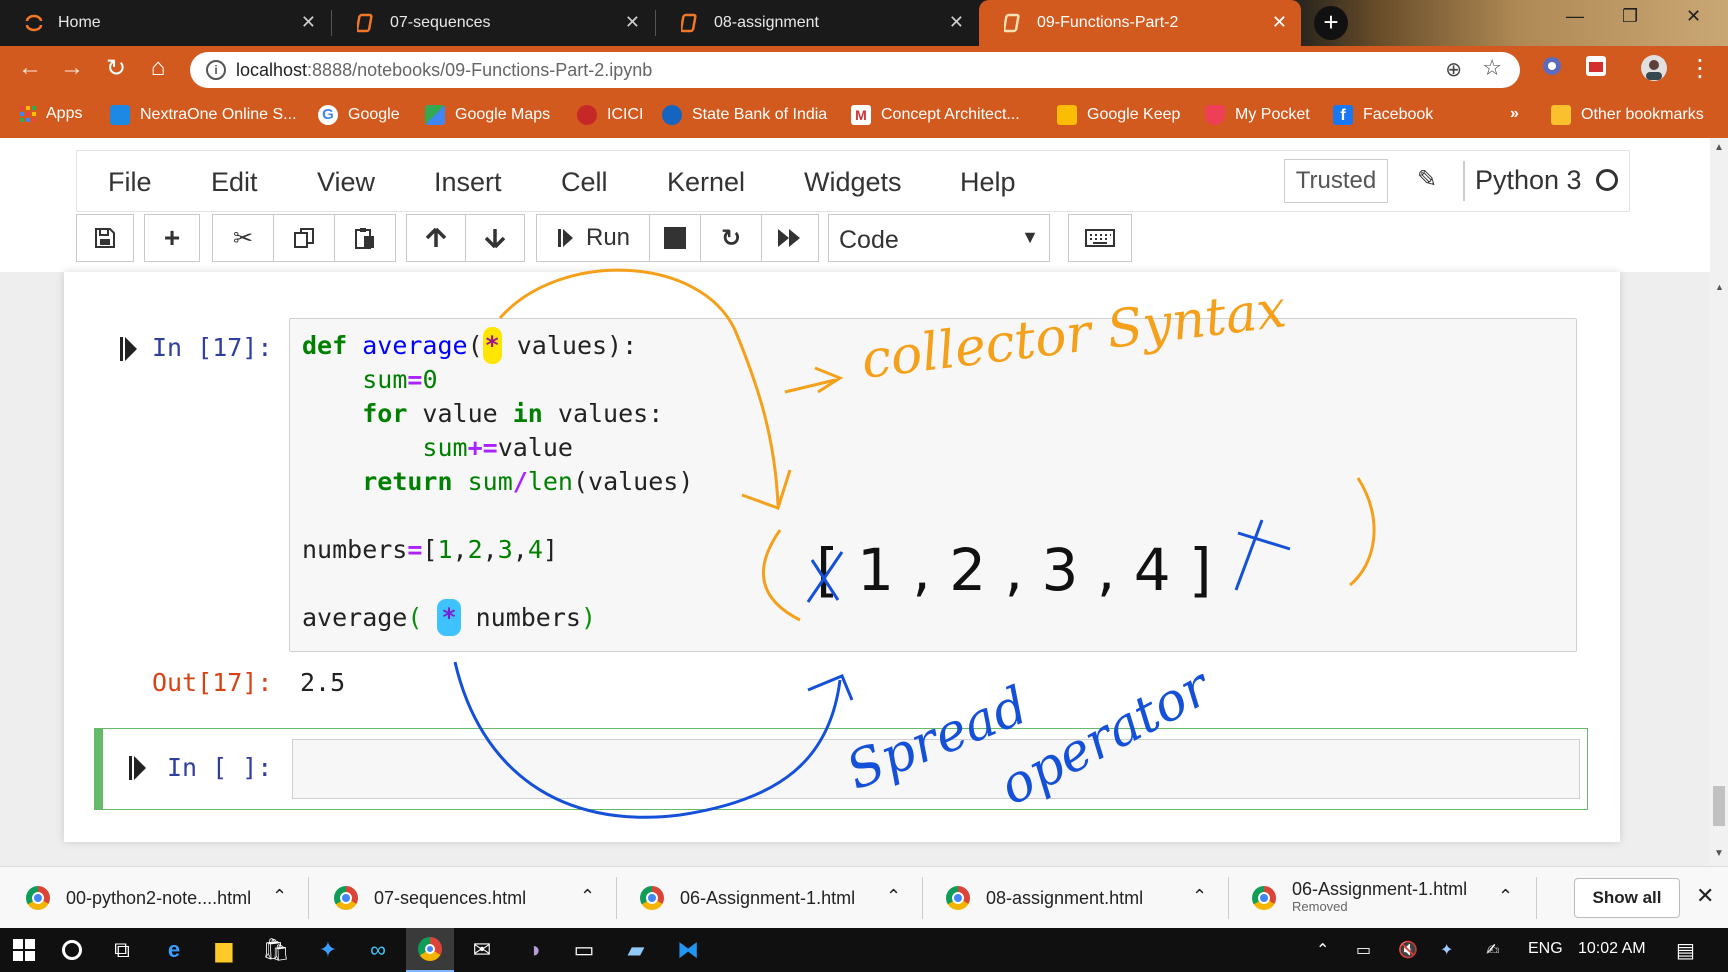 The width and height of the screenshot is (1728, 972). Describe the element at coordinates (276, 950) in the screenshot. I see `store-icon: 🛍` at that location.